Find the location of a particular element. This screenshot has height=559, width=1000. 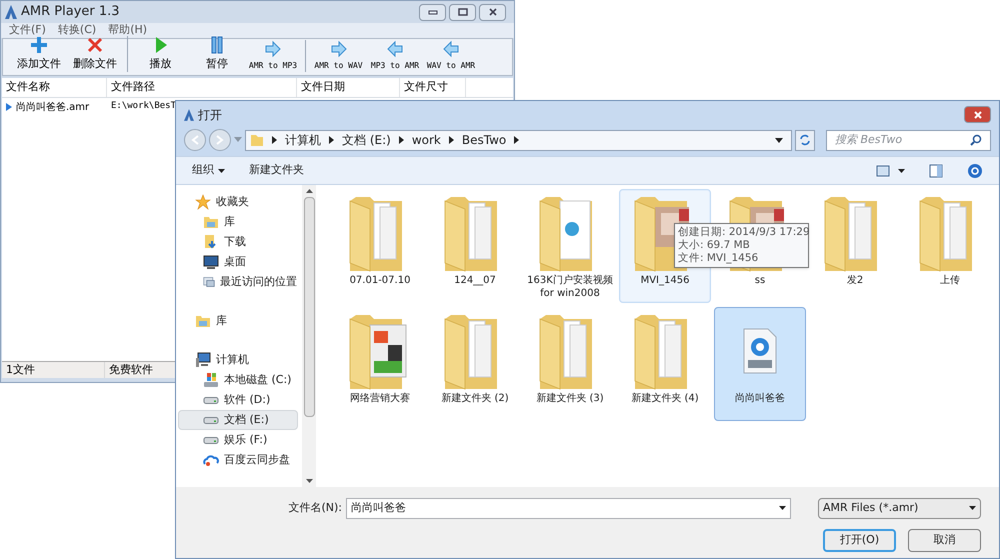

breadcrumb-item: 文档 (E:) is located at coordinates (366, 140).